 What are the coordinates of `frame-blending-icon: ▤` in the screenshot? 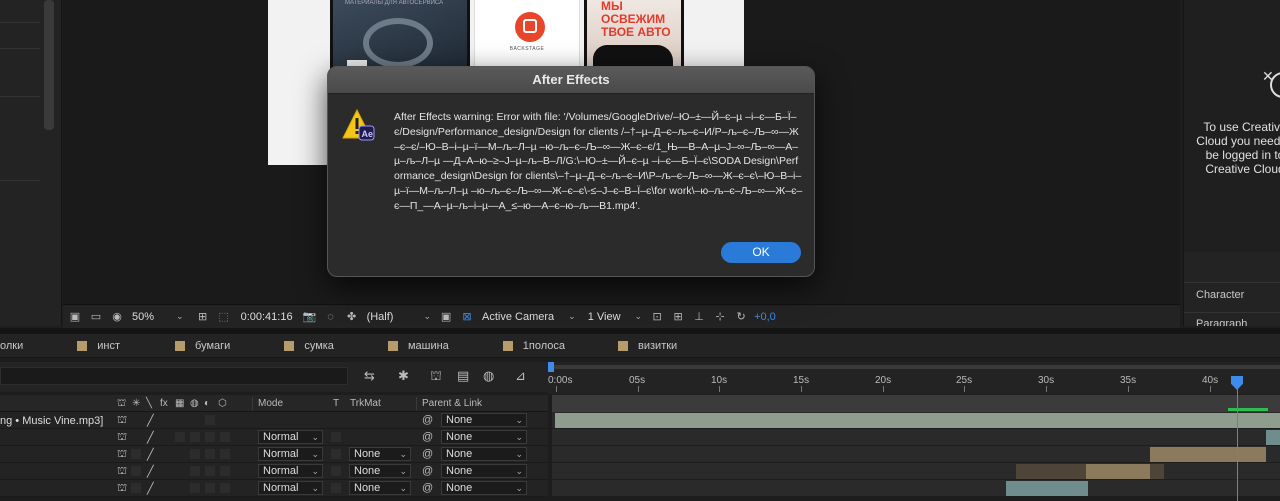 It's located at (463, 376).